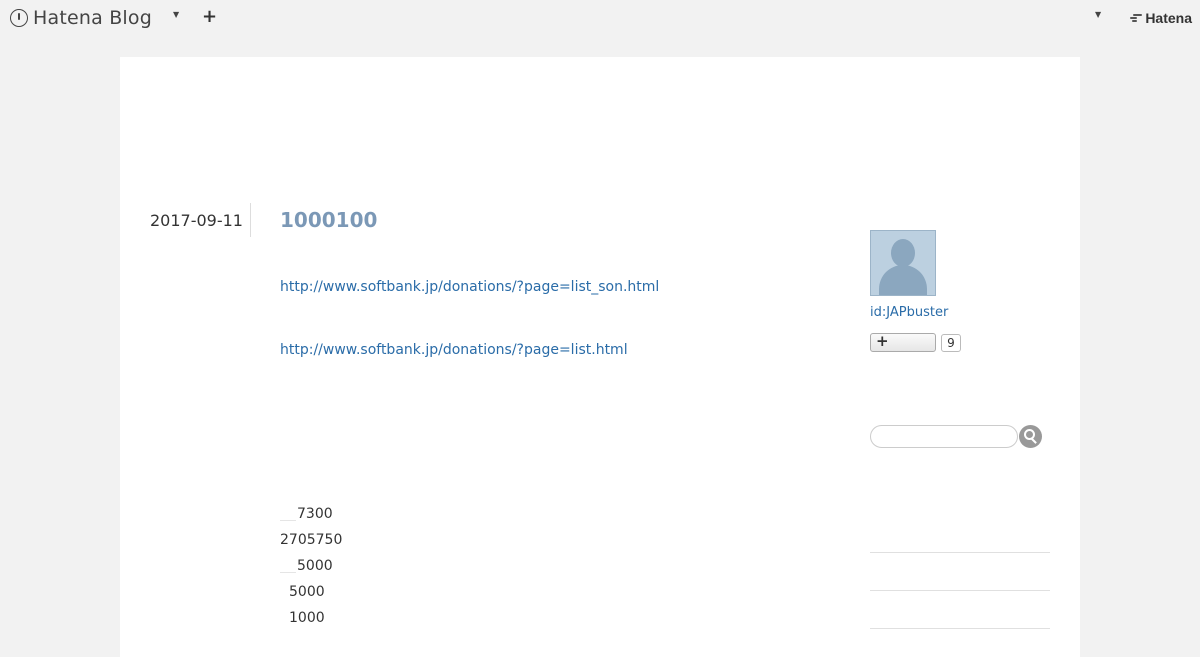 The height and width of the screenshot is (657, 1200). What do you see at coordinates (1168, 18) in the screenshot?
I see `hatena-label: Hatena` at bounding box center [1168, 18].